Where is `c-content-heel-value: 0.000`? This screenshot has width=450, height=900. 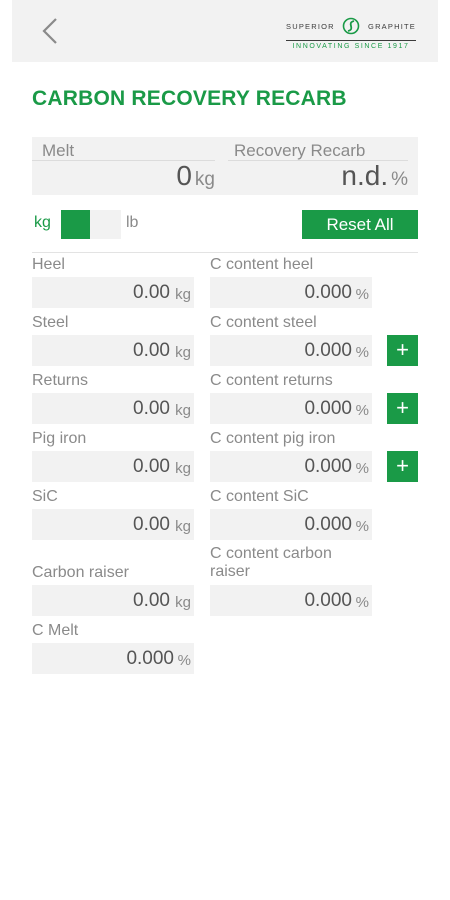 c-content-heel-value: 0.000 is located at coordinates (328, 292).